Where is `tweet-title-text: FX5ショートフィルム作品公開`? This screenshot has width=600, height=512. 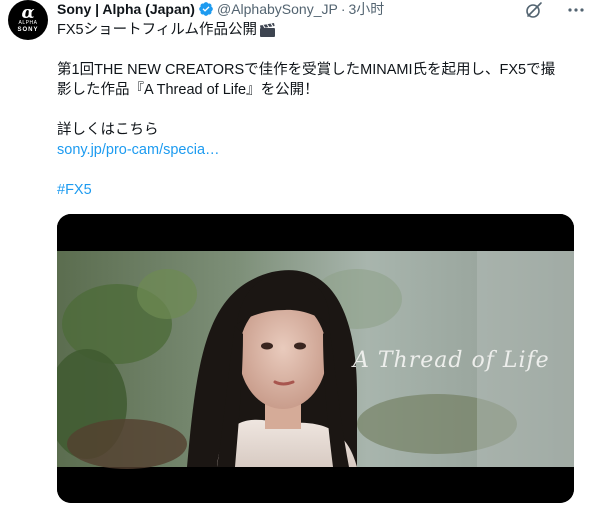
tweet-title-text: FX5ショートフィルム作品公開 is located at coordinates (157, 30).